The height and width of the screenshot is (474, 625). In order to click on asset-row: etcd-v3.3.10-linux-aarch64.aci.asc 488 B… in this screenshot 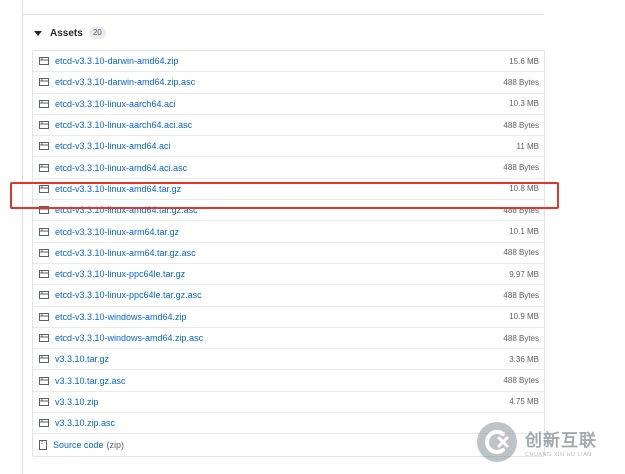, I will do `click(288, 126)`.